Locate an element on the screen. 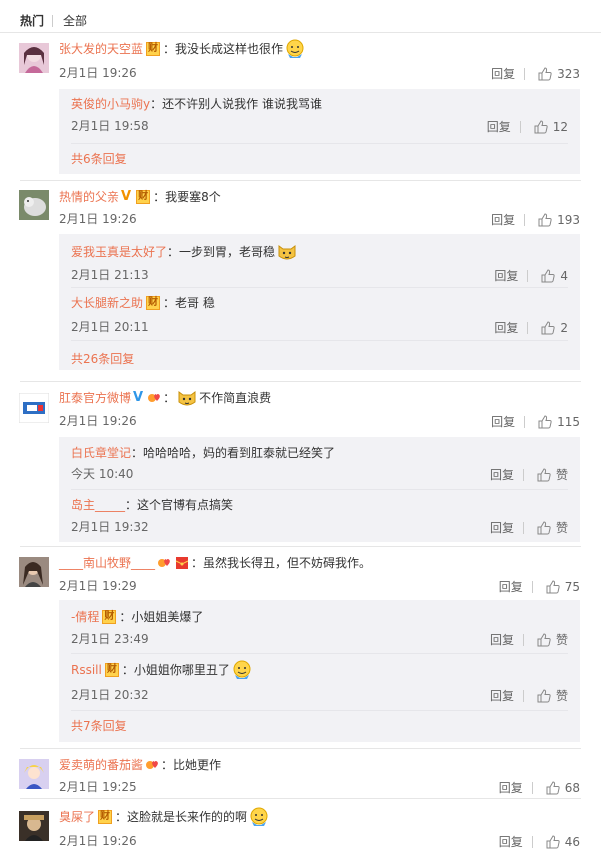 Image resolution: width=601 pixels, height=853 pixels. like-count: 46 is located at coordinates (572, 841).